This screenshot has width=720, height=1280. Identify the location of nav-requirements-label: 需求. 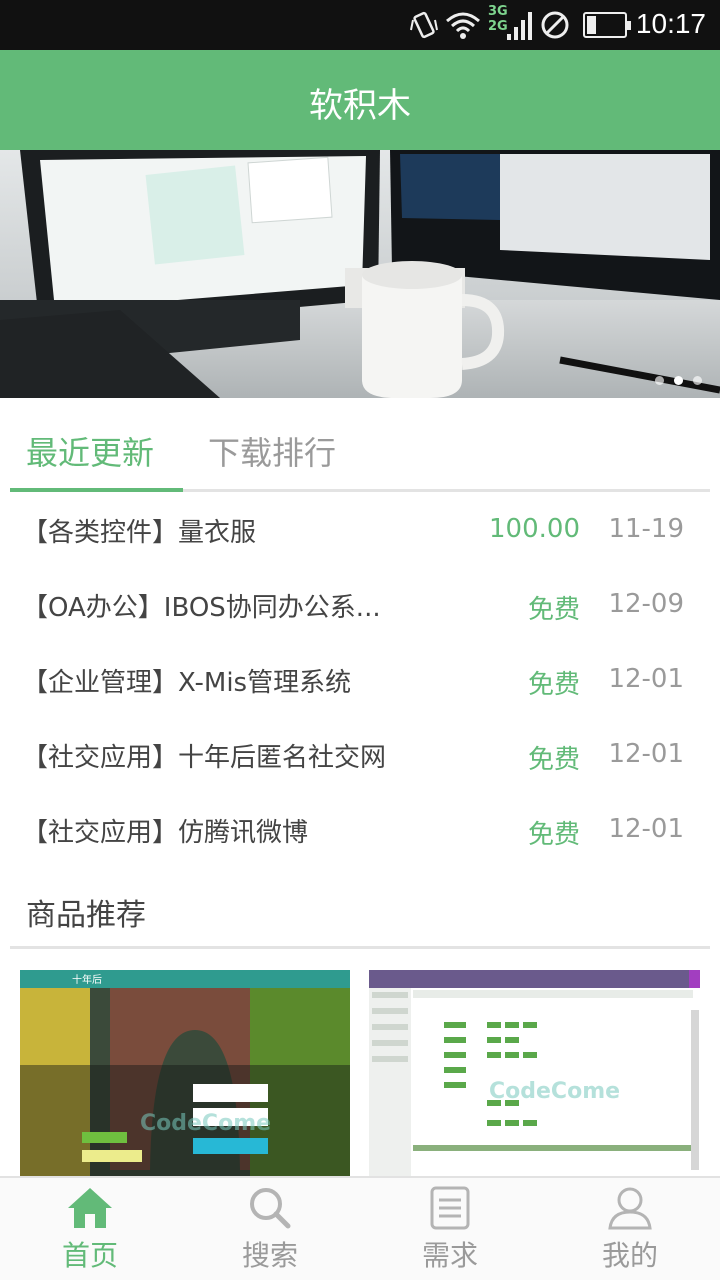
(449, 1255).